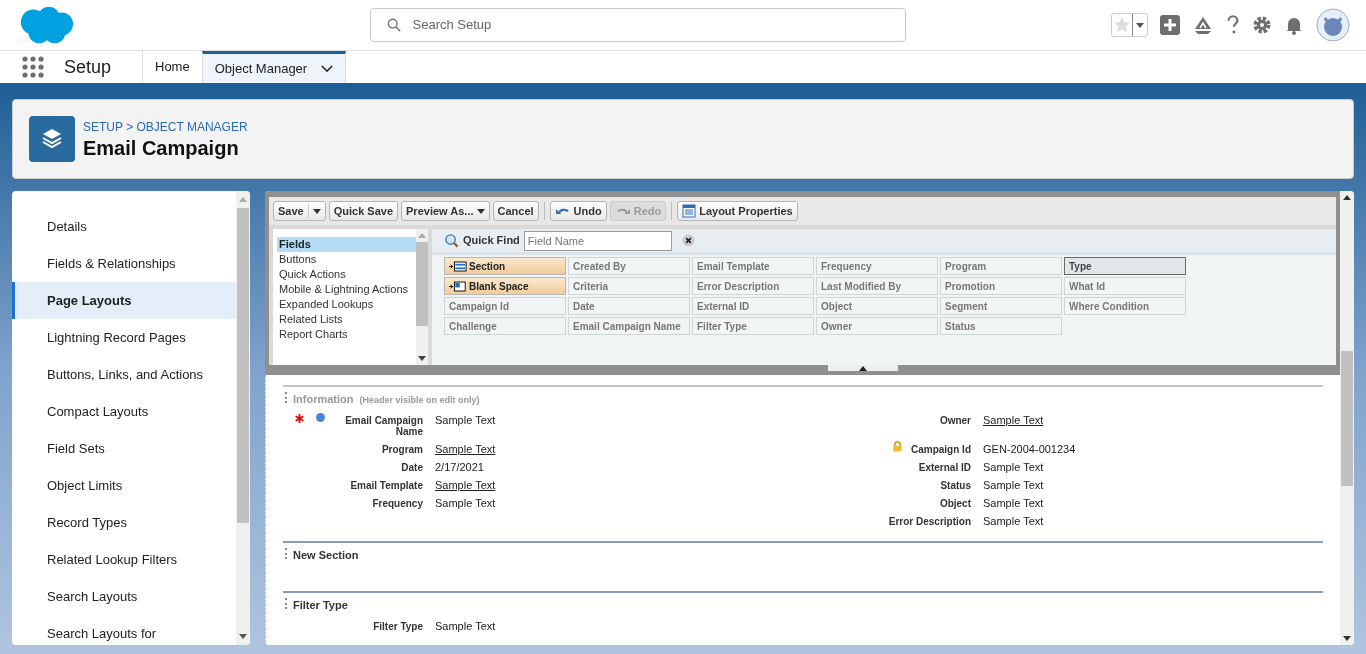  Describe the element at coordinates (505, 266) in the screenshot. I see `palette-field: Section` at that location.